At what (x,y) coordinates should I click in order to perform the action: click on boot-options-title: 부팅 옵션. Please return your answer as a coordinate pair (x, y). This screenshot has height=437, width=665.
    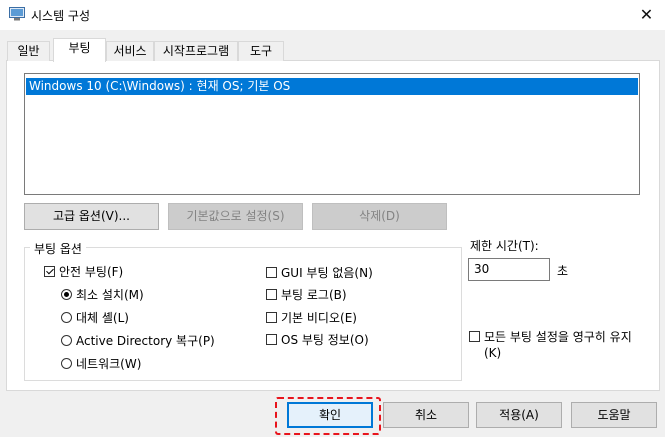
    Looking at the image, I should click on (58, 248).